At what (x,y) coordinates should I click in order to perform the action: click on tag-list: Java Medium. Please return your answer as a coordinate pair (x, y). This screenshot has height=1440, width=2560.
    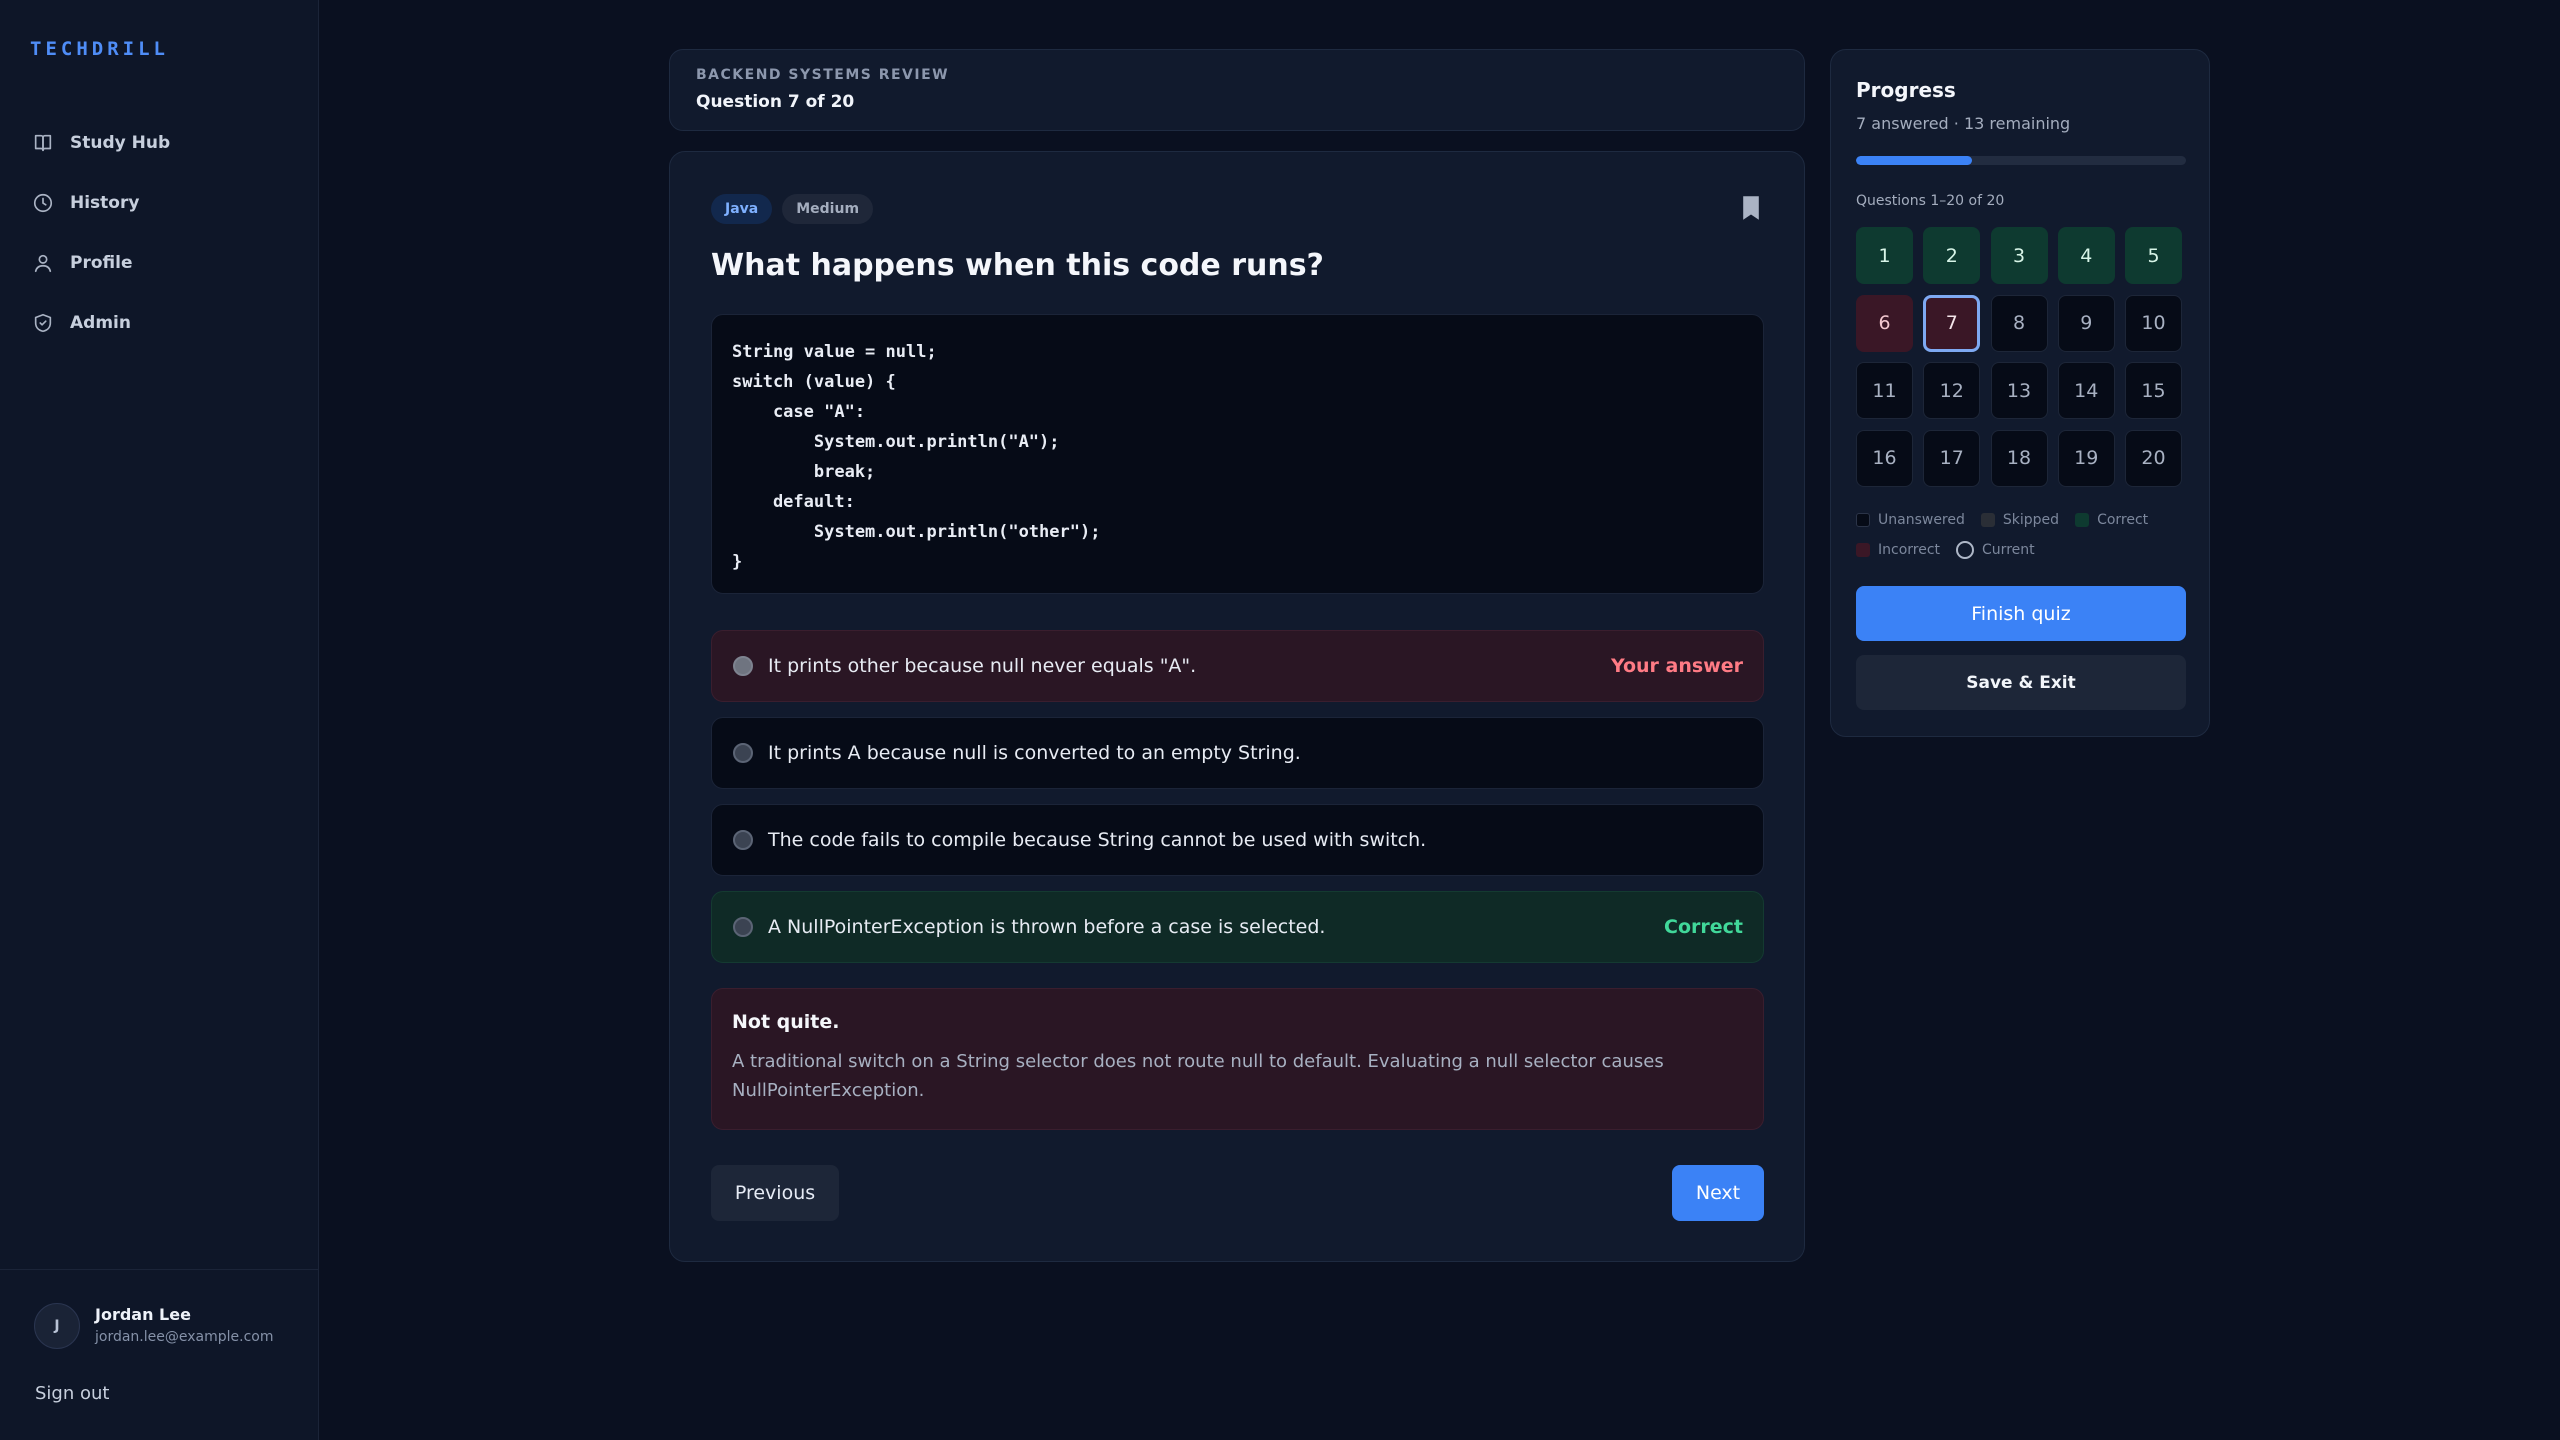
    Looking at the image, I should click on (792, 209).